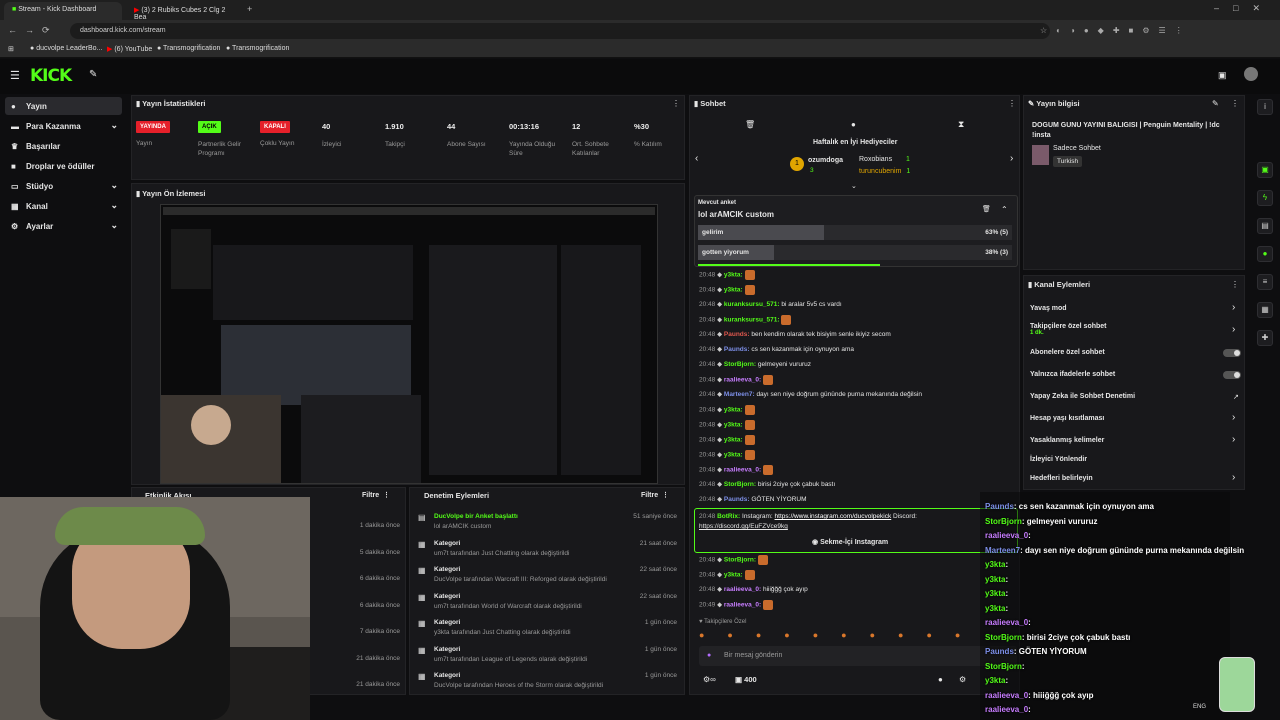 This screenshot has height=720, width=1280. I want to click on subs-only-chat: Abonelere özel sohbet, so click(1067, 352).